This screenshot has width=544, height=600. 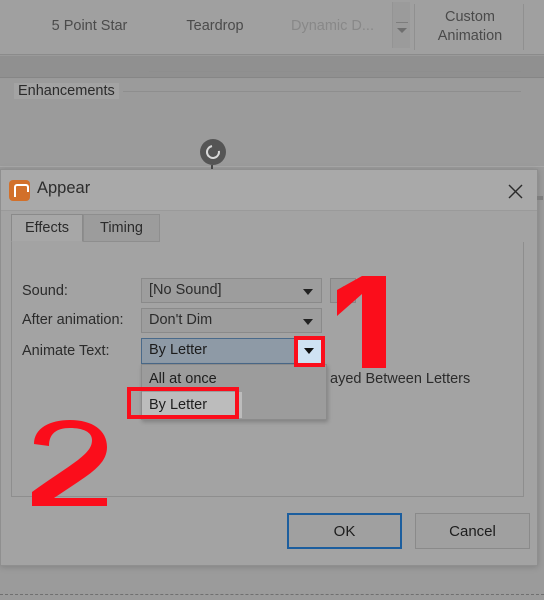 What do you see at coordinates (213, 155) in the screenshot?
I see `rotate-icon` at bounding box center [213, 155].